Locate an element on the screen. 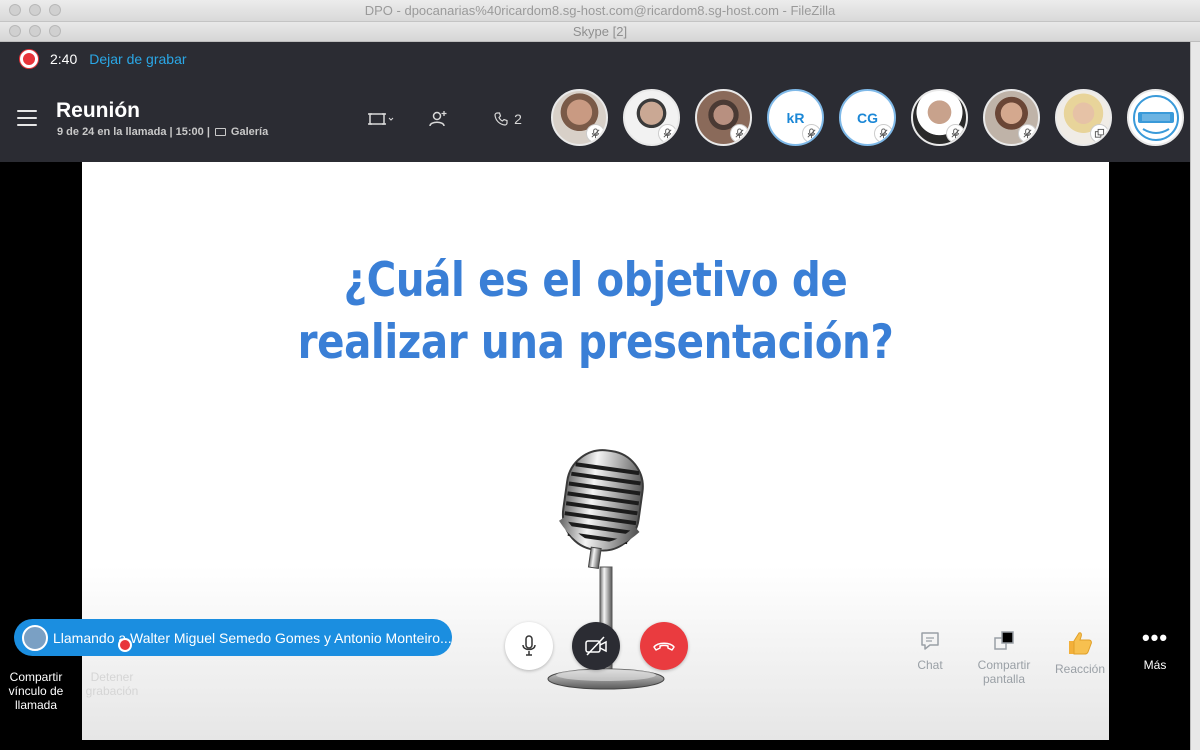 The height and width of the screenshot is (750, 1200). stop-recording-dot-icon is located at coordinates (125, 645).